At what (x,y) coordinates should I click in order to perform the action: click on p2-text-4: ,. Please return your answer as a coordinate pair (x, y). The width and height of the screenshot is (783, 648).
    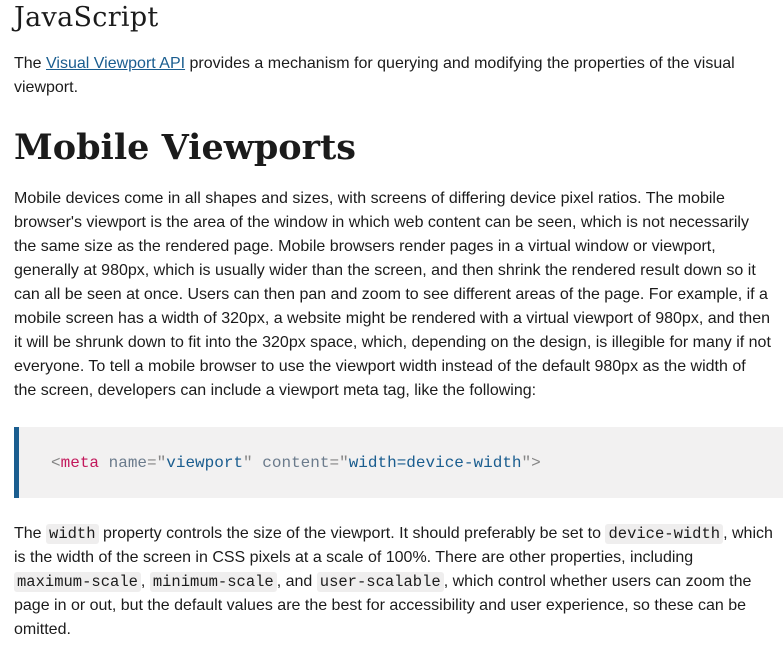
    Looking at the image, I should click on (145, 581).